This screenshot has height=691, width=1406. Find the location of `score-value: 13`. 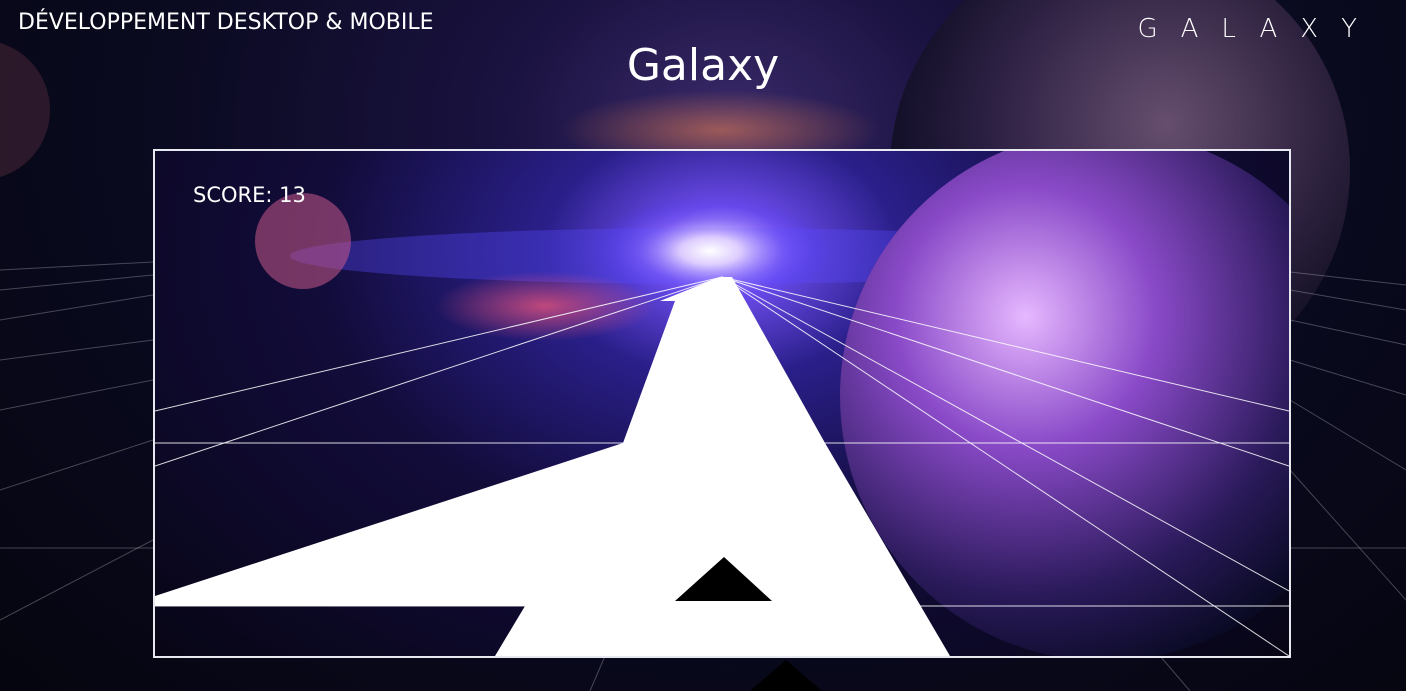

score-value: 13 is located at coordinates (292, 195).